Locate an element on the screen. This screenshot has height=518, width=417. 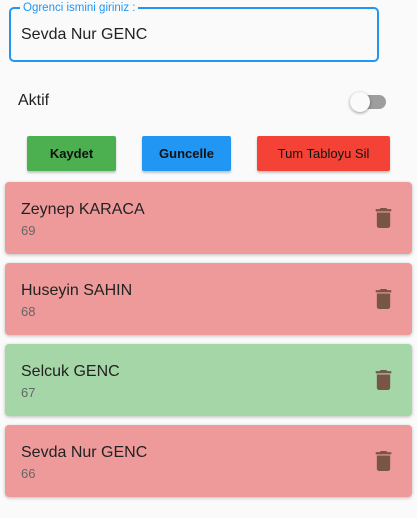
student-score: 69 is located at coordinates (28, 230).